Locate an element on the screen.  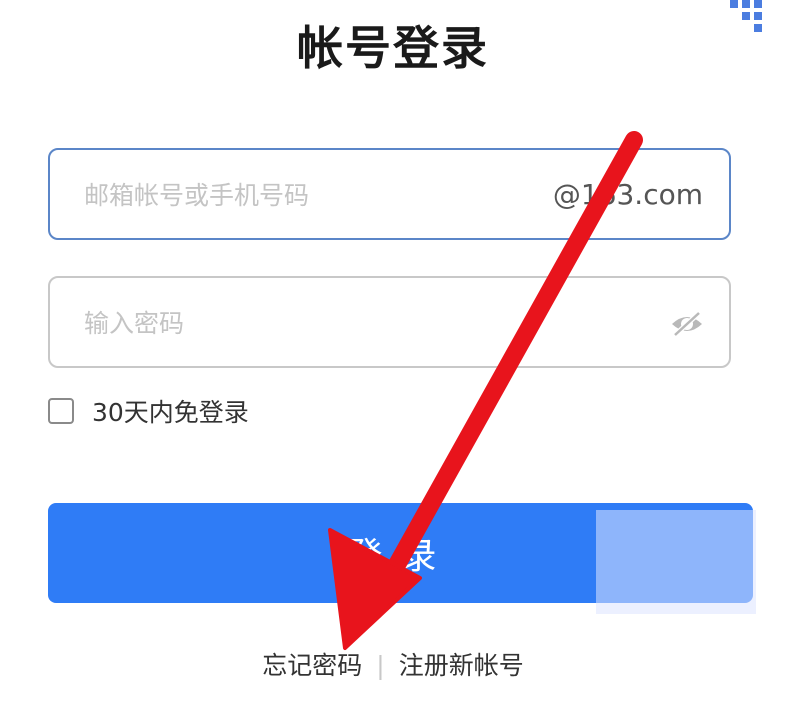
remember-label: 30天内免登录 is located at coordinates (170, 412).